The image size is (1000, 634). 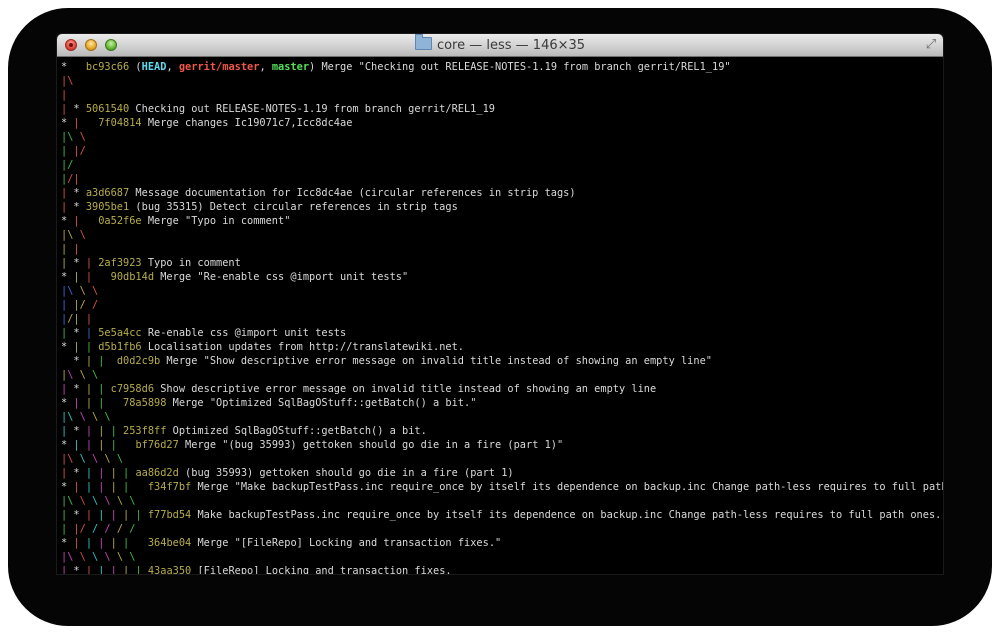 I want to click on log-segment: d0d2c9b, so click(x=138, y=361).